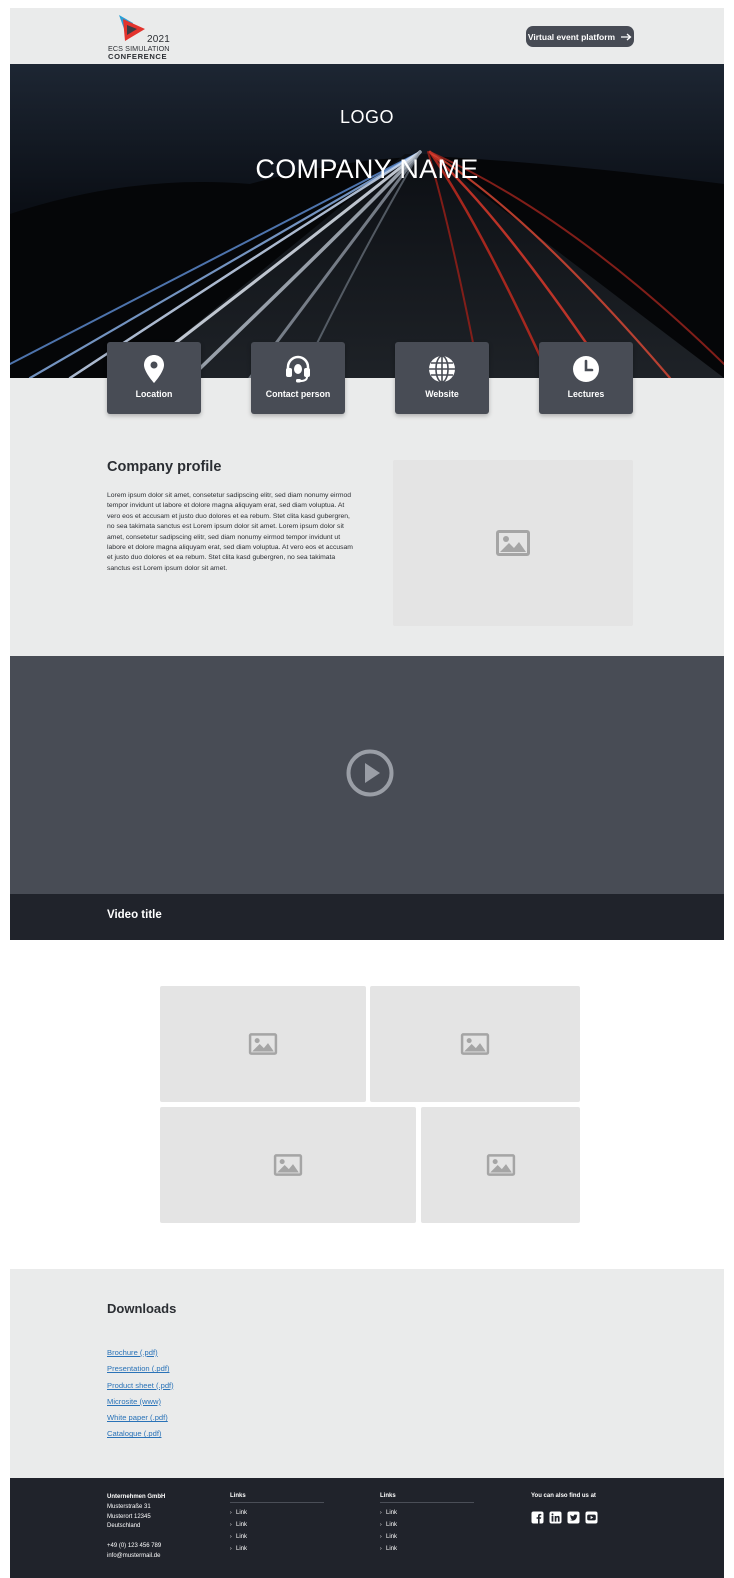  Describe the element at coordinates (586, 369) in the screenshot. I see `clock-icon` at that location.